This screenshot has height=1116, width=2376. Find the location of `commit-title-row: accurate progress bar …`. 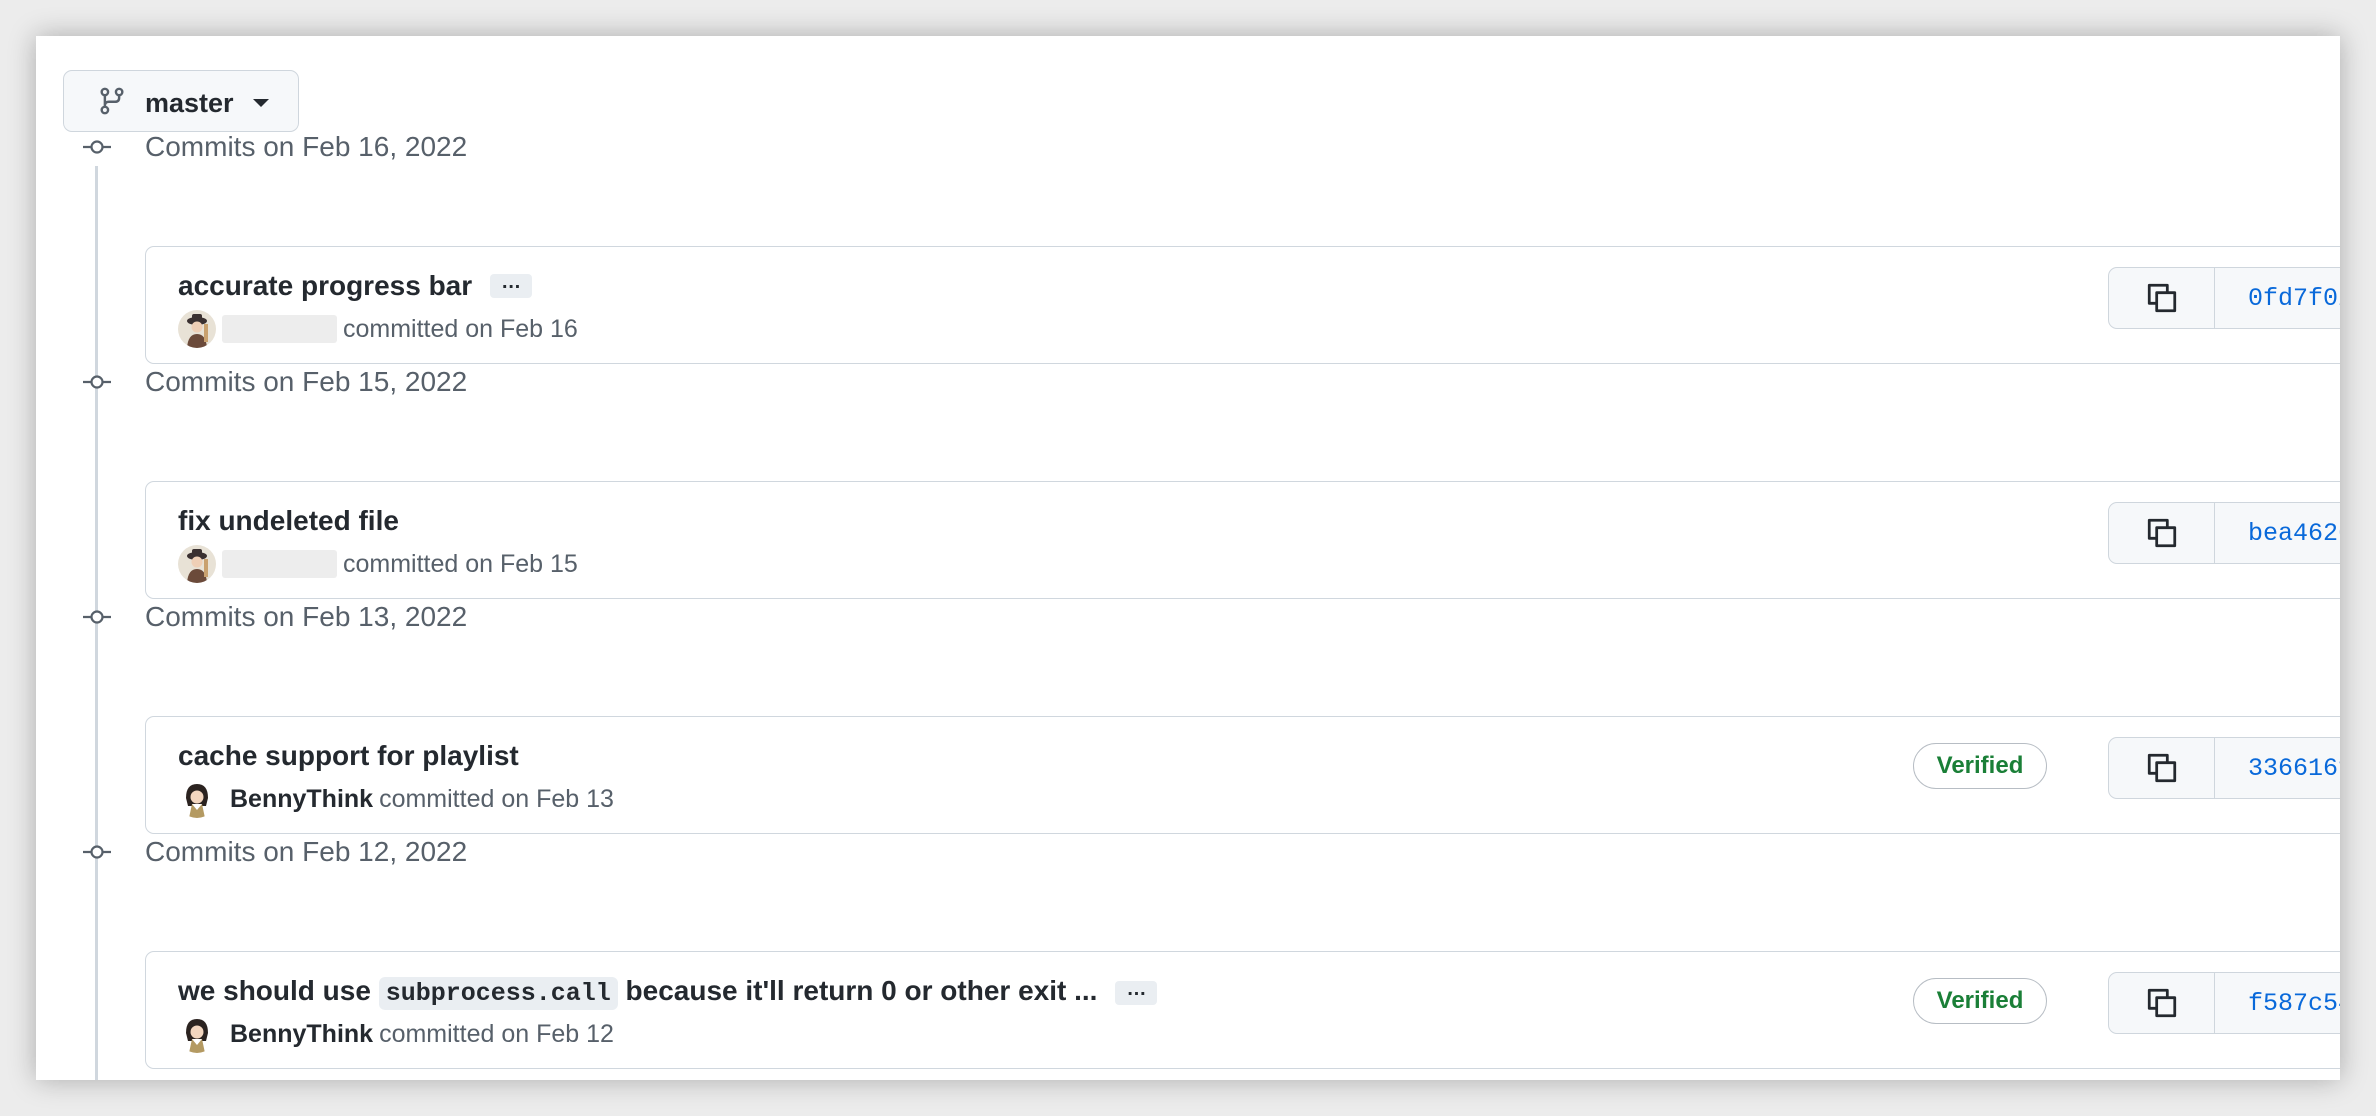

commit-title-row: accurate progress bar … is located at coordinates (355, 286).